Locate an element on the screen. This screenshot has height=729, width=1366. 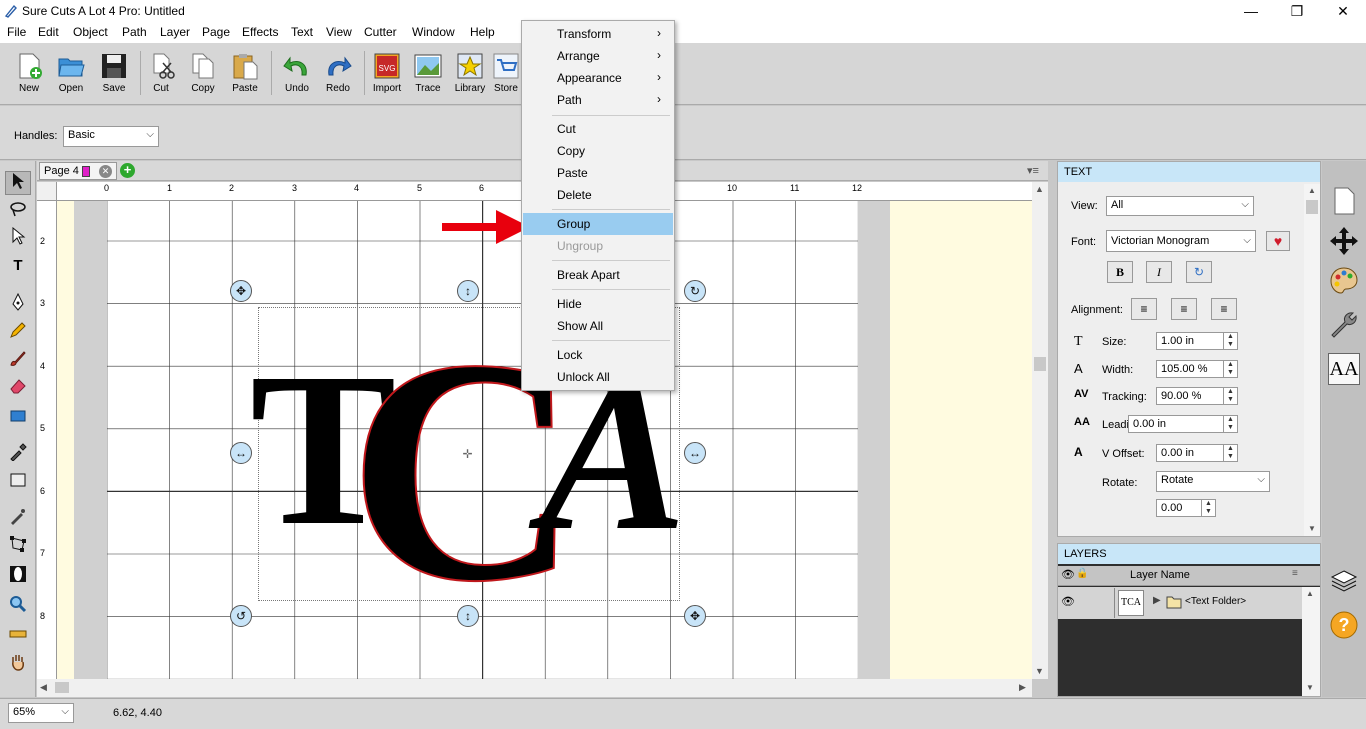
menu-cutter: Cutter is located at coordinates (380, 32).